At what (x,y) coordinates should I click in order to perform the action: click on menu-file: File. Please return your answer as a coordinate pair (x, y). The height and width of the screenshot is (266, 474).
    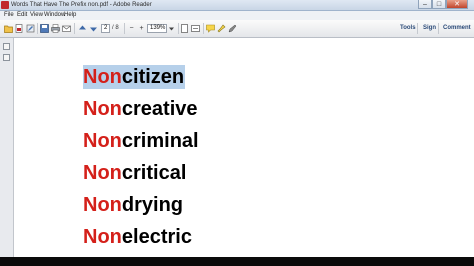
    Looking at the image, I should click on (9, 15).